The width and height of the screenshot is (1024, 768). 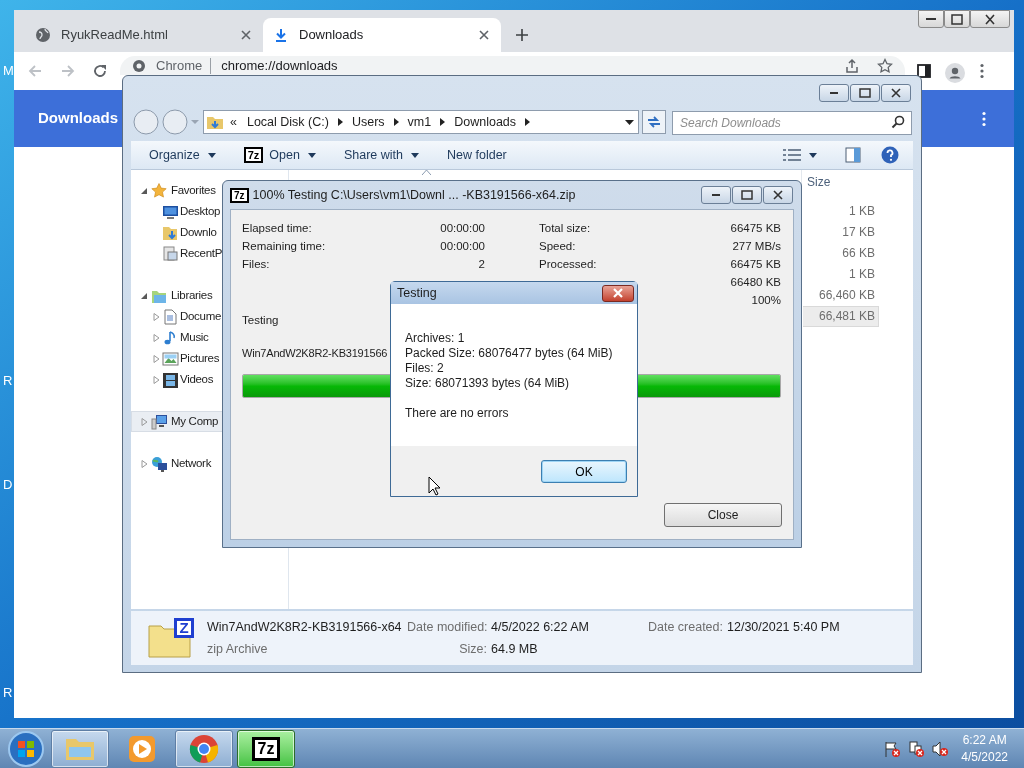 I want to click on minimize-icon, so click(x=716, y=195).